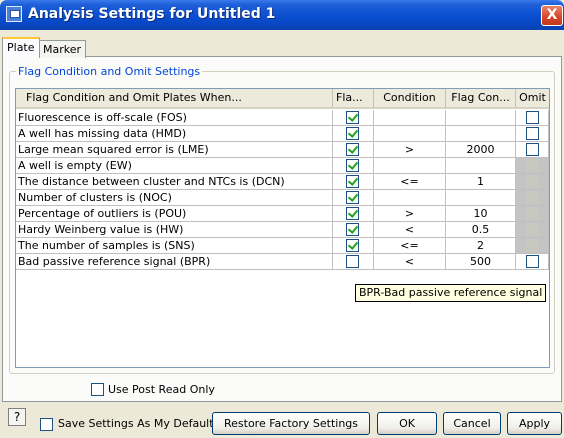 The width and height of the screenshot is (564, 438). What do you see at coordinates (174, 262) in the screenshot?
I see `condition-name-cell: Bad passive reference signal (BPR)` at bounding box center [174, 262].